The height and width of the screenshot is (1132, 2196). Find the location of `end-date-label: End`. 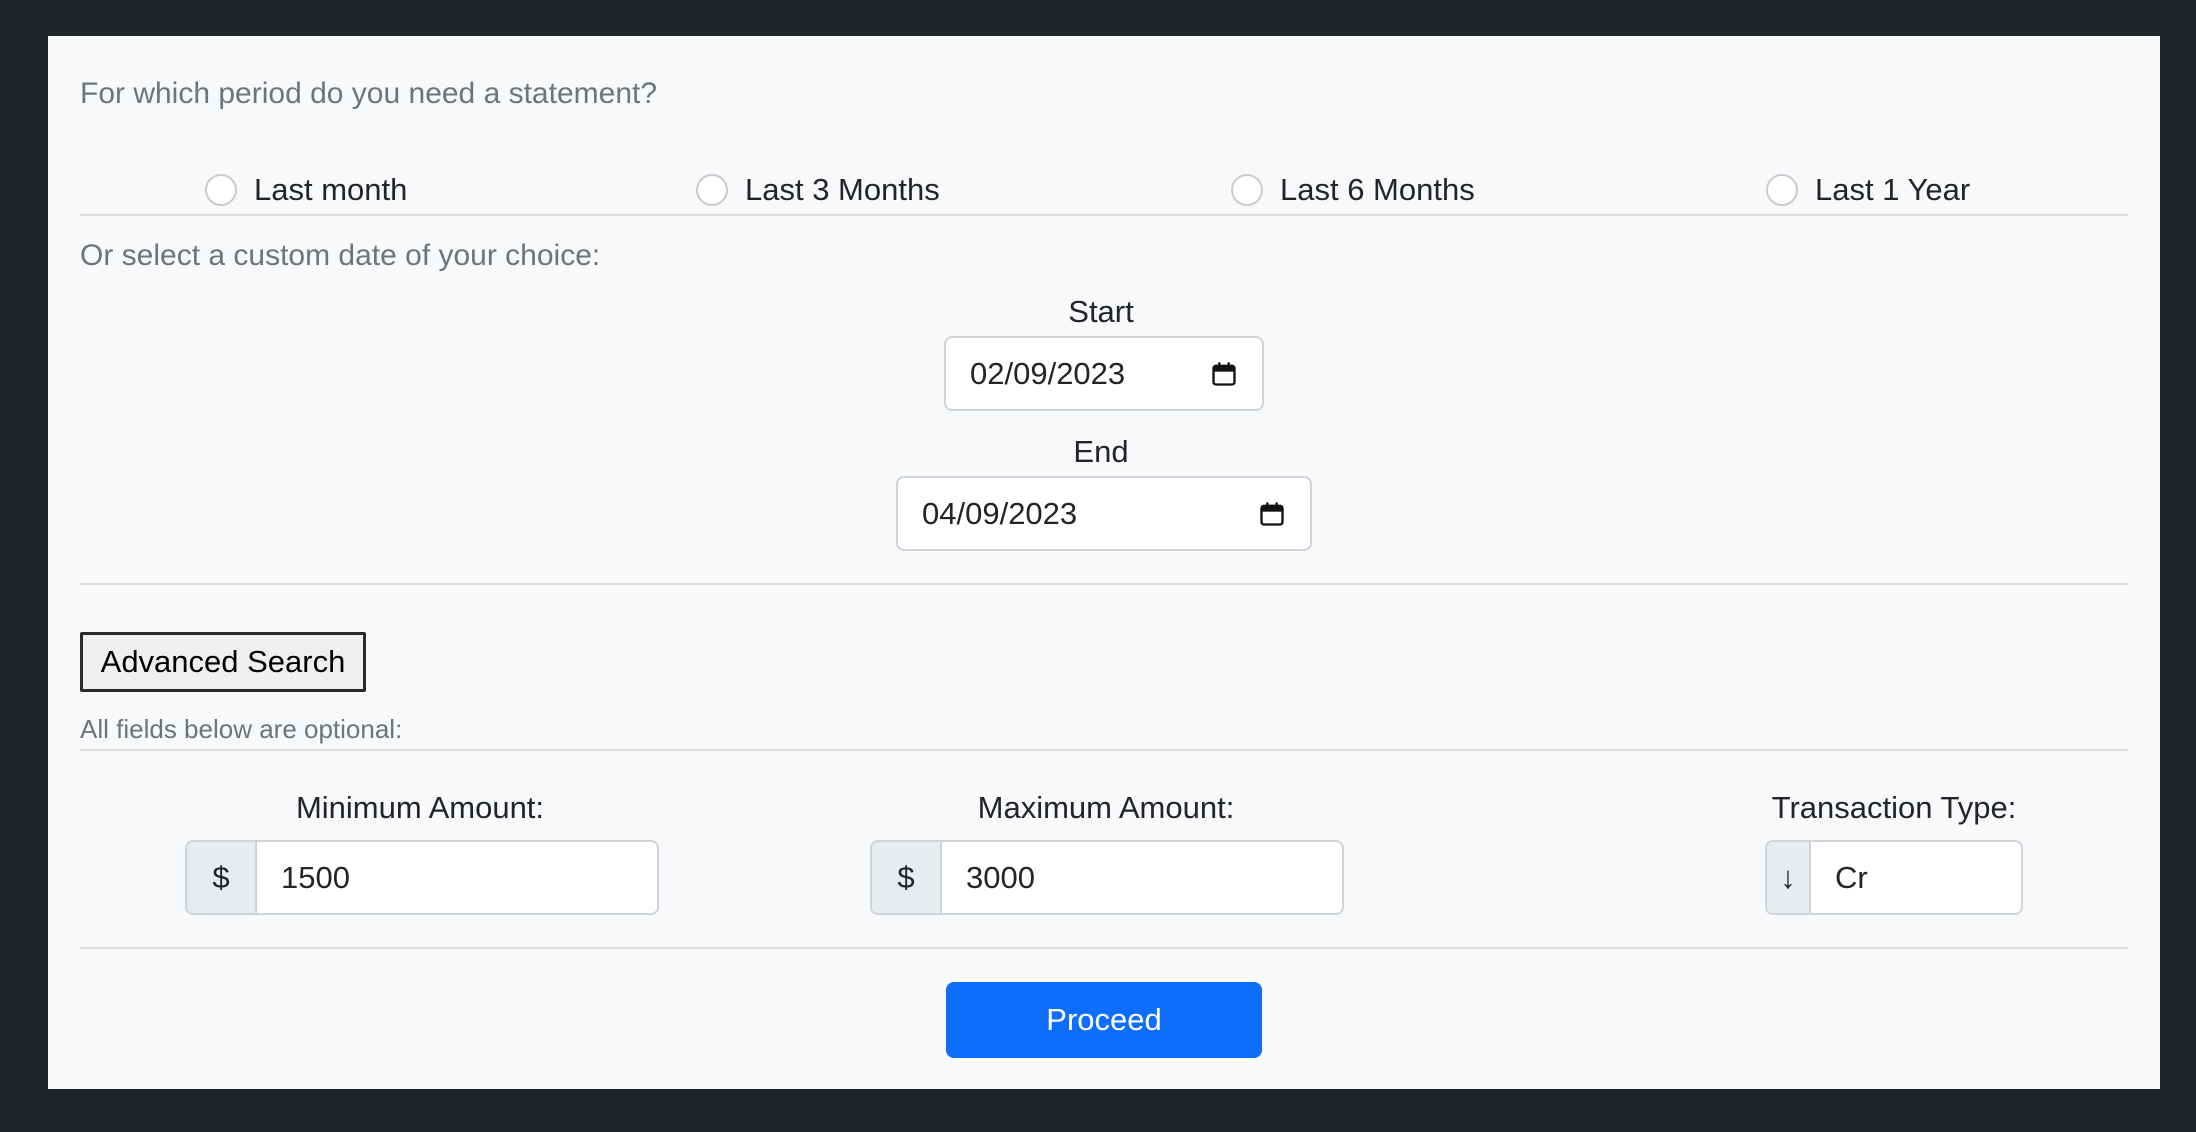

end-date-label: End is located at coordinates (1101, 451).